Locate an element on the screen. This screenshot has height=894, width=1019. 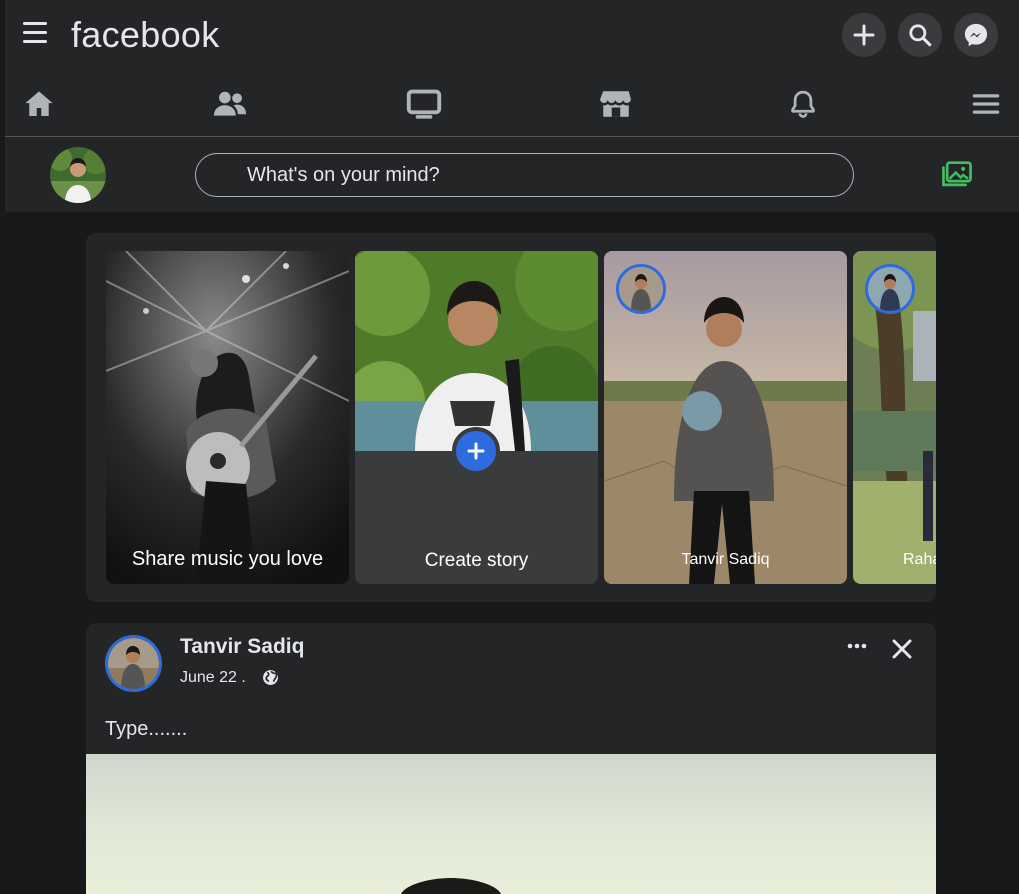
create-story-card: Create story is located at coordinates (476, 417).